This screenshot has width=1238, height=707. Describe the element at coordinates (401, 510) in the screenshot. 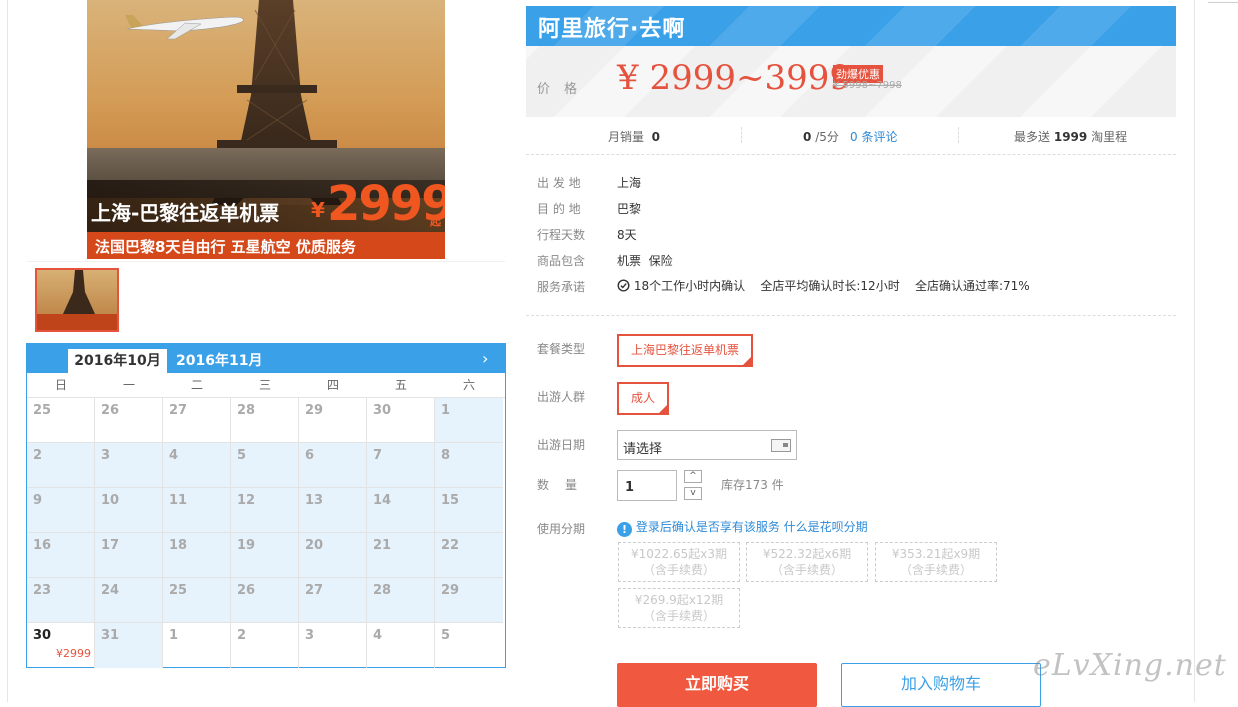

I see `calendar-day-cell: 14` at that location.